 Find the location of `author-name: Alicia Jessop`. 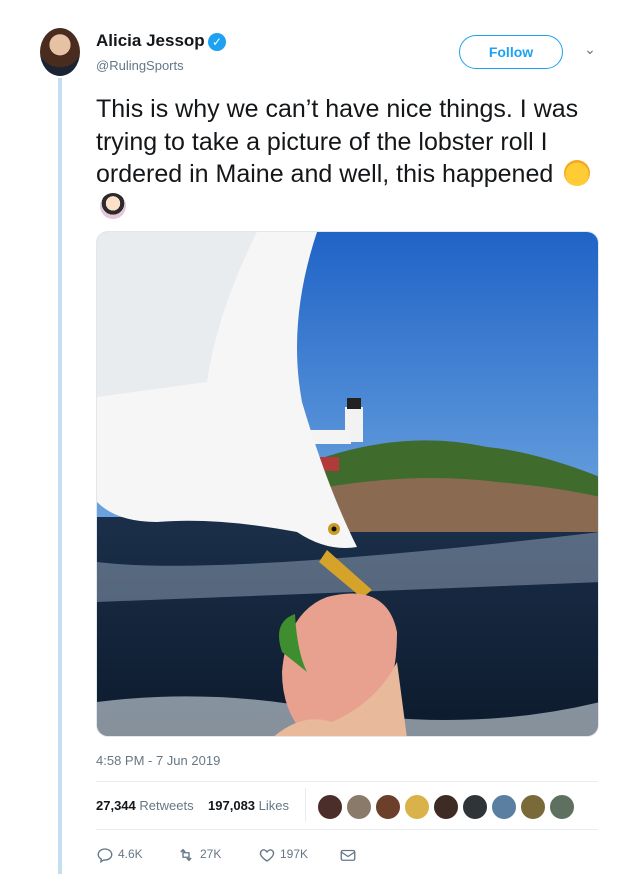

author-name: Alicia Jessop is located at coordinates (150, 41).